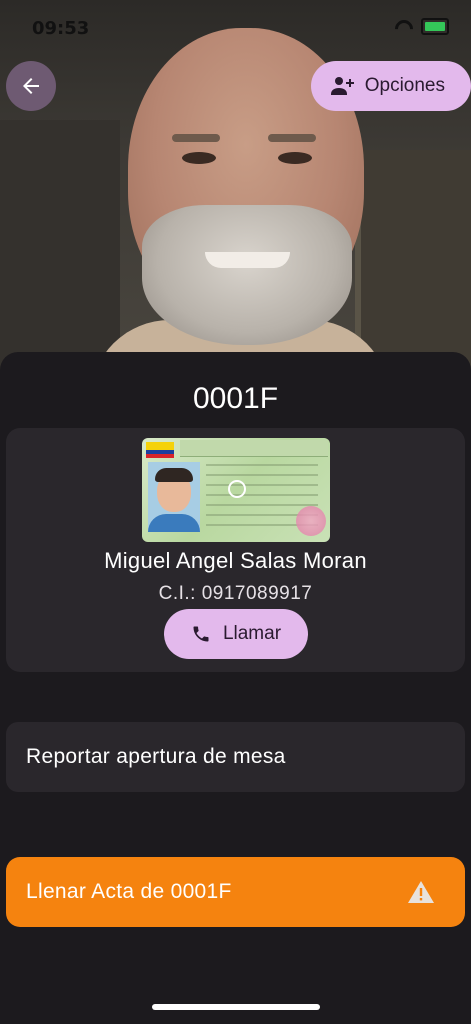  I want to click on zoom-icon, so click(237, 489).